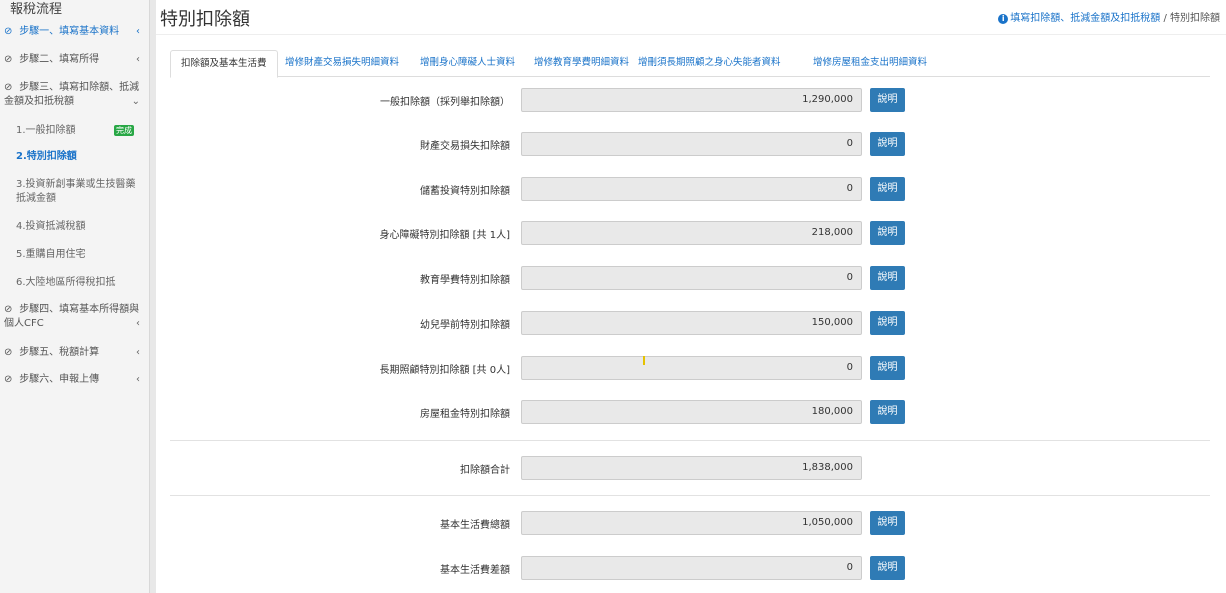  I want to click on value-field: 218,000, so click(691, 233).